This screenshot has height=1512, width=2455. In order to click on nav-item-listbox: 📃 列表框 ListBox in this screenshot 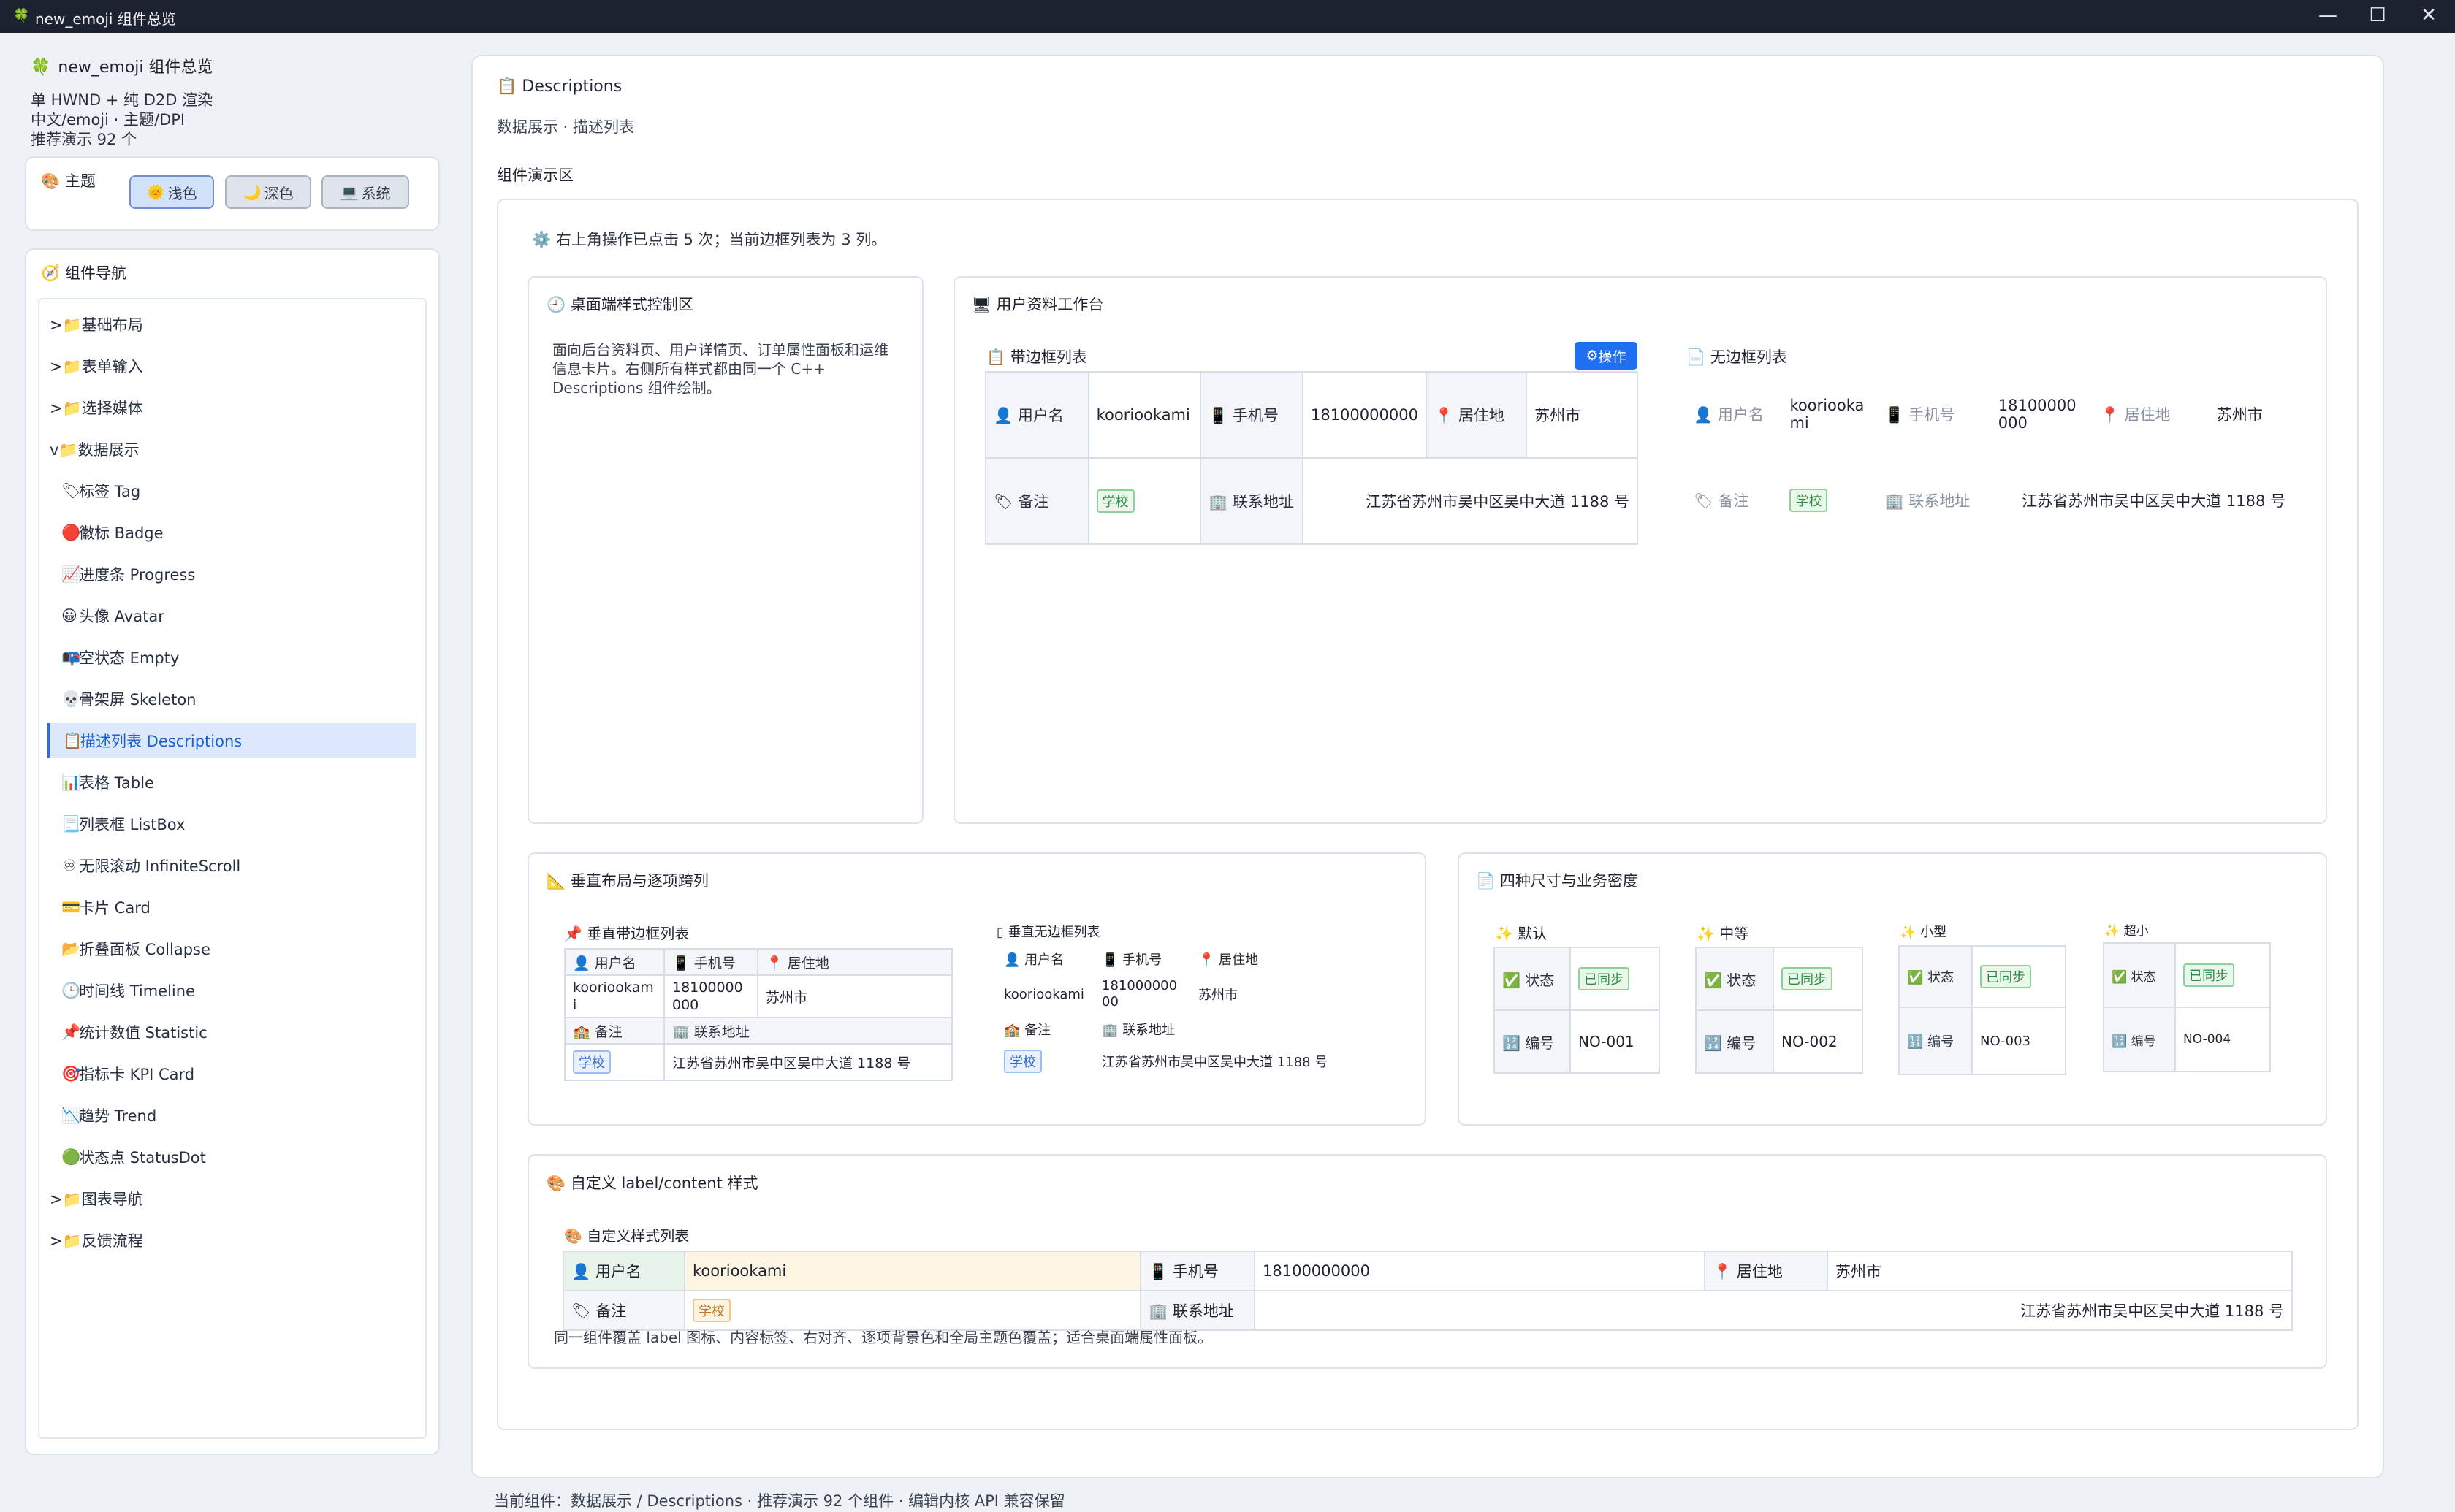, I will do `click(238, 823)`.